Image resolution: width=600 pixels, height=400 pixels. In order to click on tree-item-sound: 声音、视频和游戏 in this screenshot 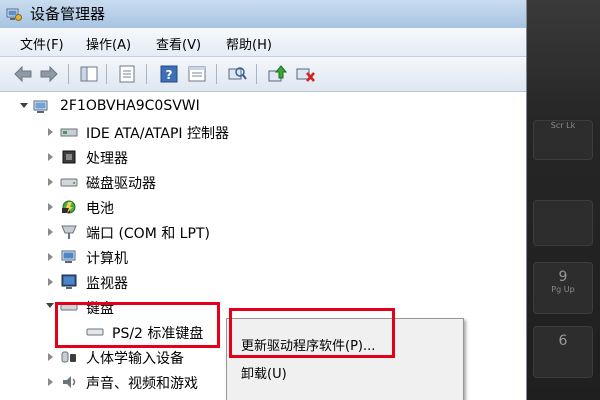, I will do `click(110, 383)`.